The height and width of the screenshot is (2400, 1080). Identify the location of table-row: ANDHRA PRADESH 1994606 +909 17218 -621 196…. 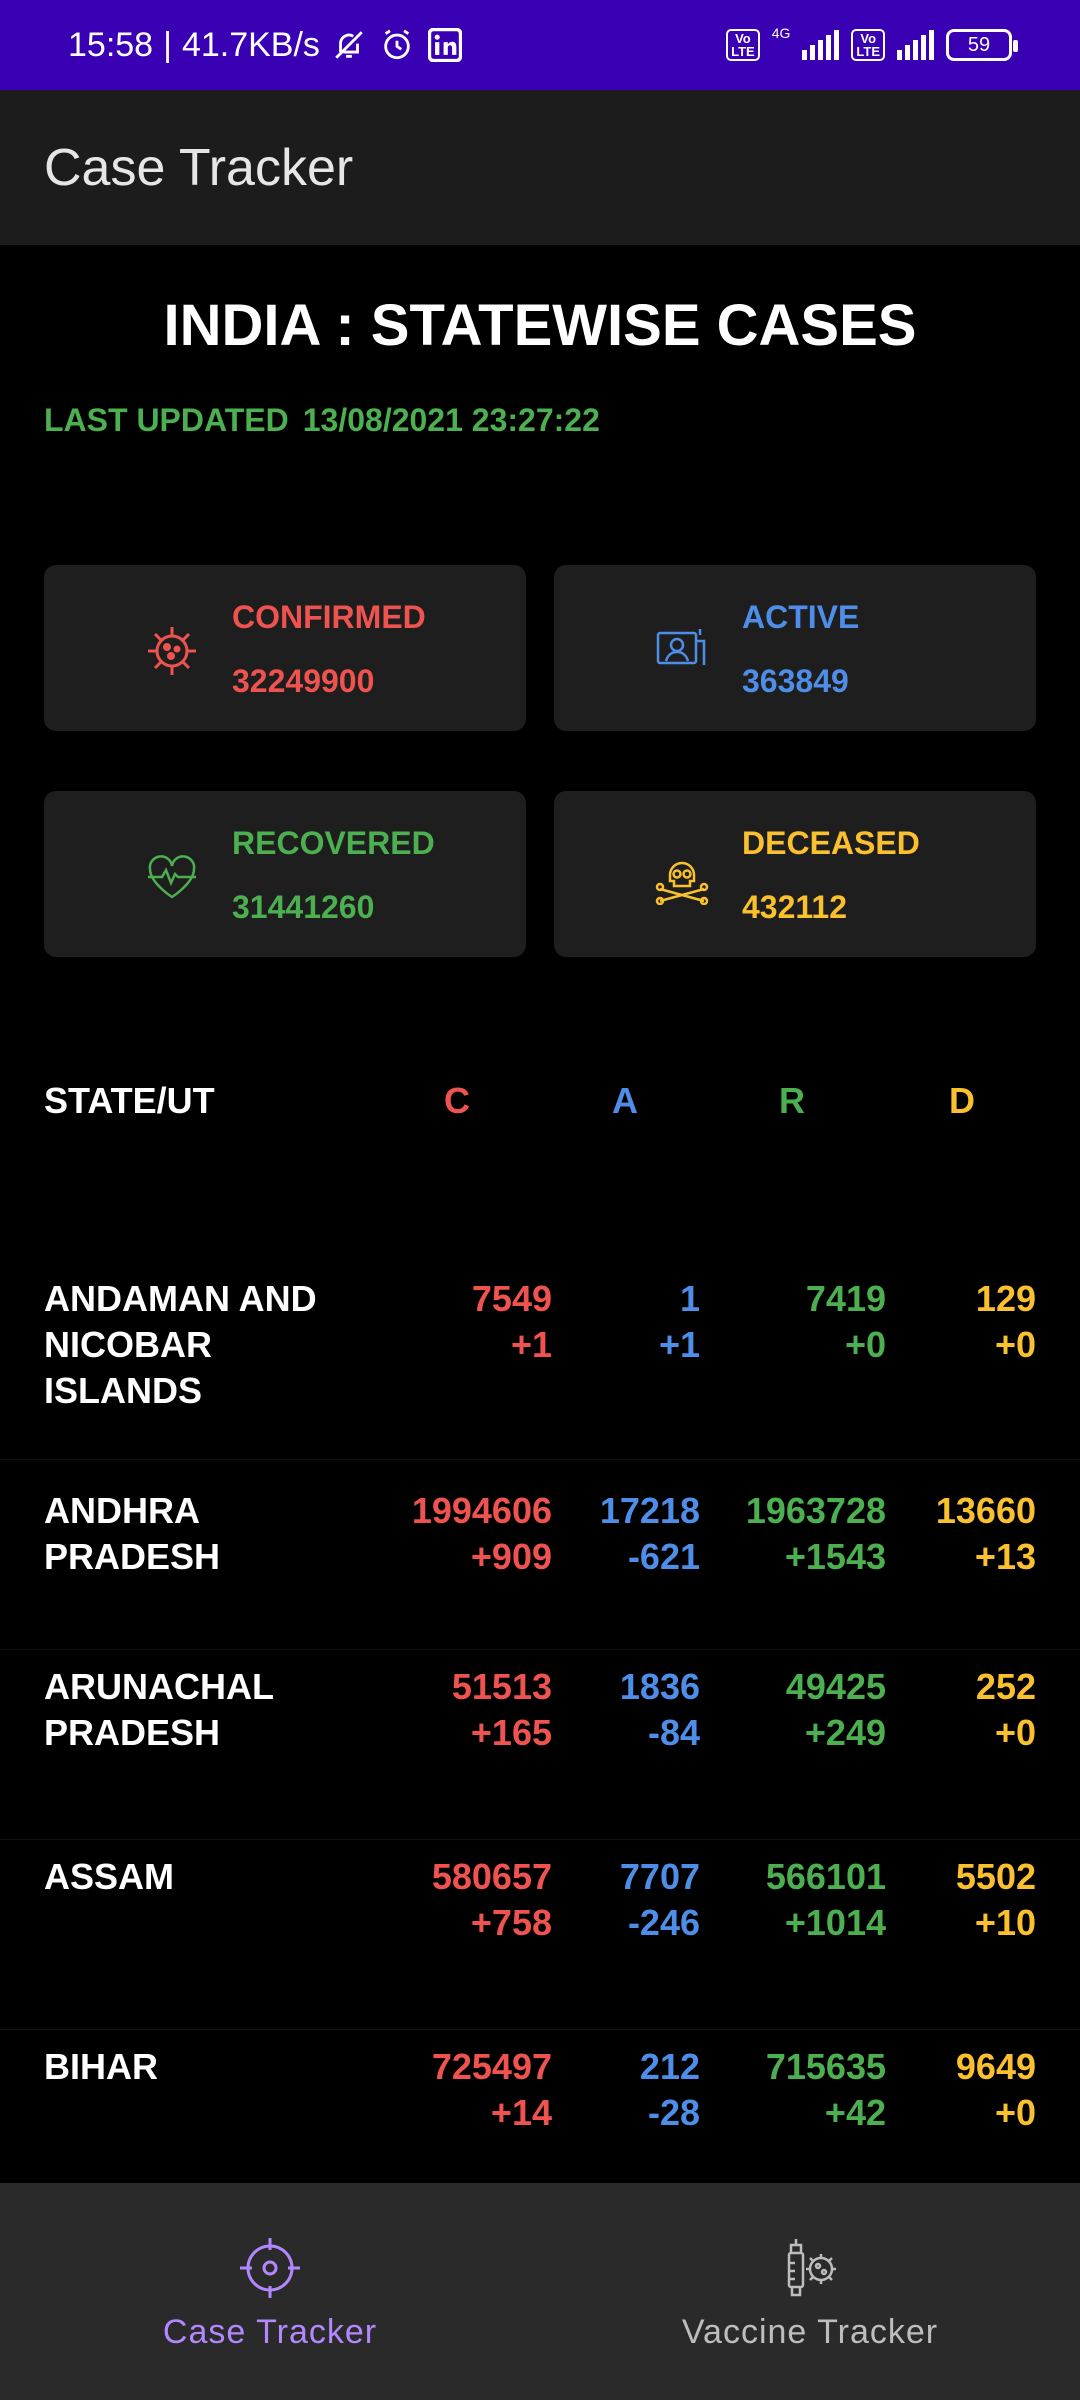
(540, 1555).